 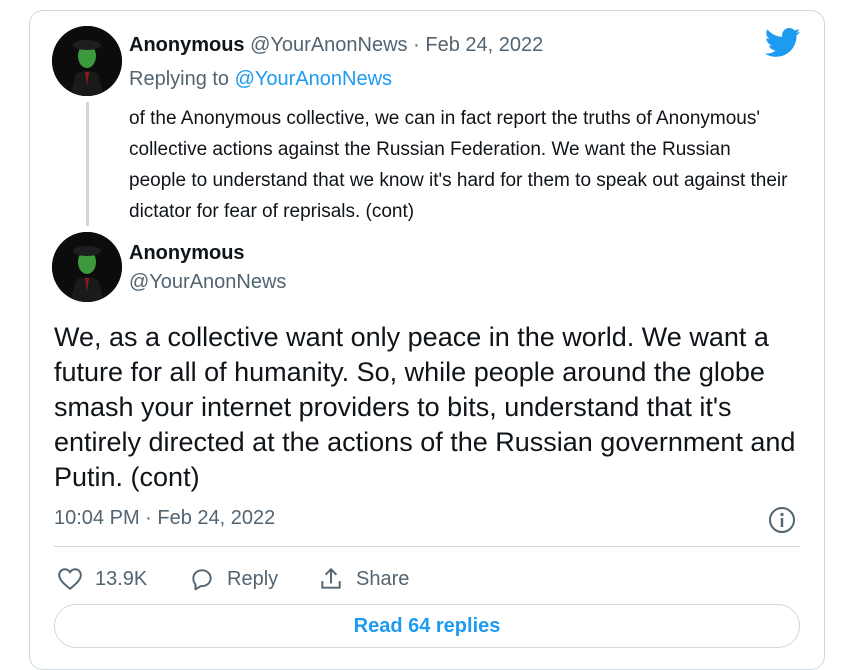 I want to click on reply-label: Reply, so click(x=253, y=578).